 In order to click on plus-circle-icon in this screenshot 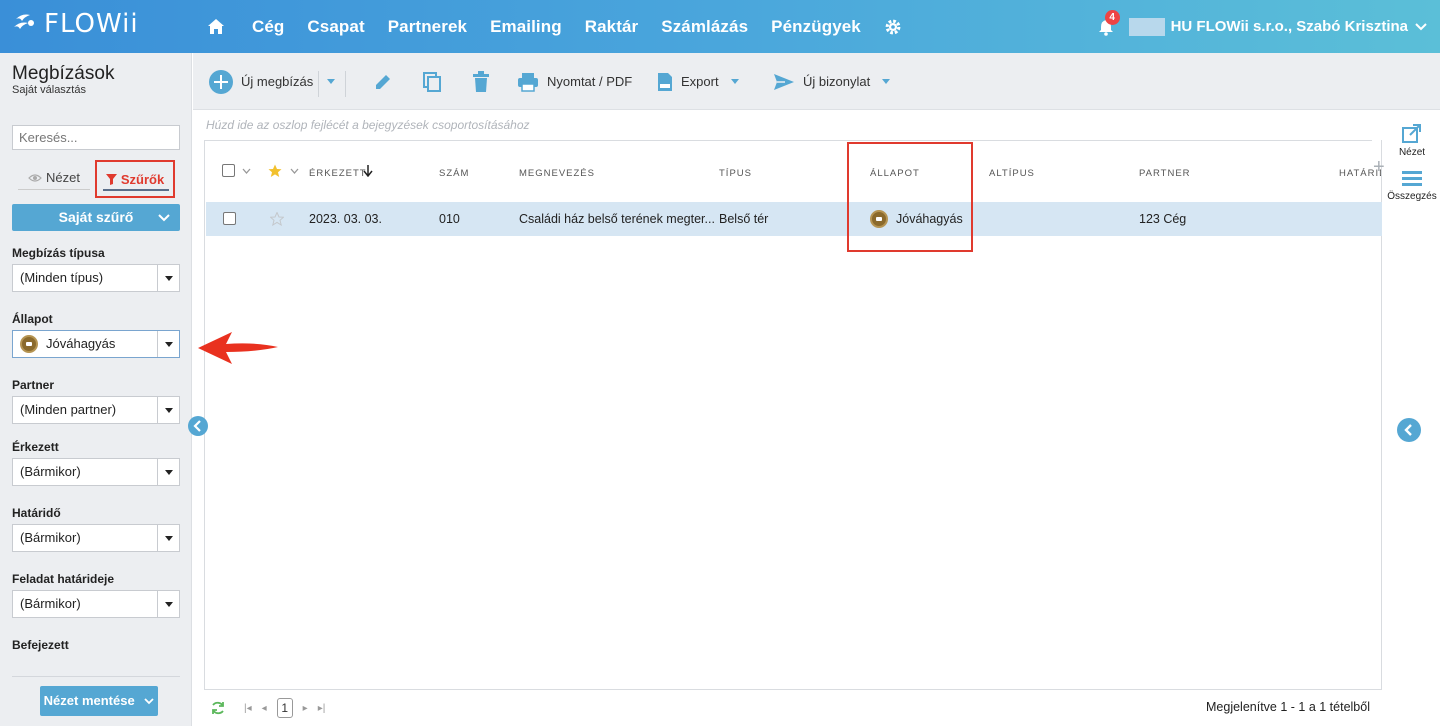, I will do `click(221, 81)`.